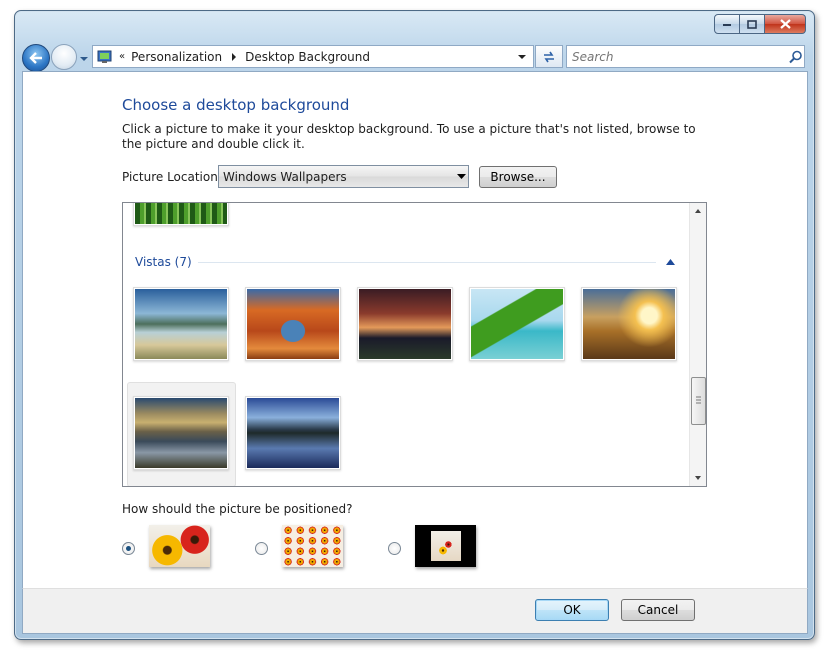  I want to click on recent-pages-dropdown, so click(84, 57).